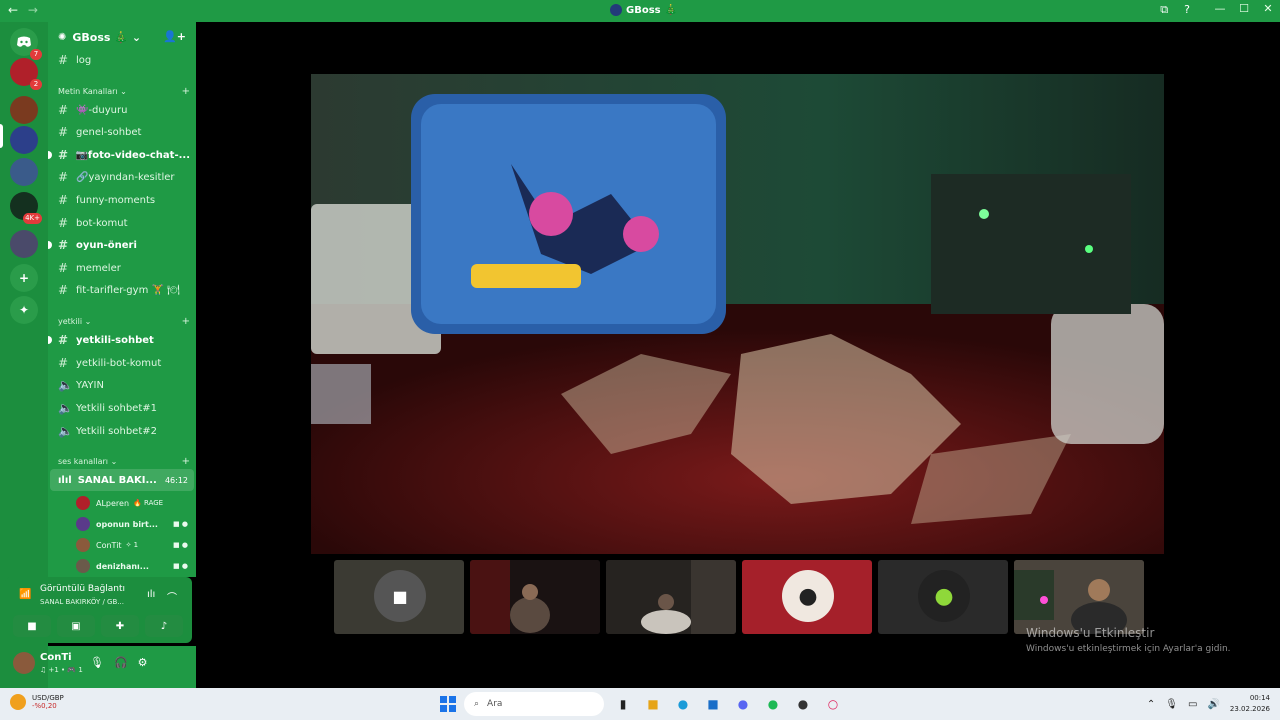  Describe the element at coordinates (18, 702) in the screenshot. I see `widget-icon` at that location.